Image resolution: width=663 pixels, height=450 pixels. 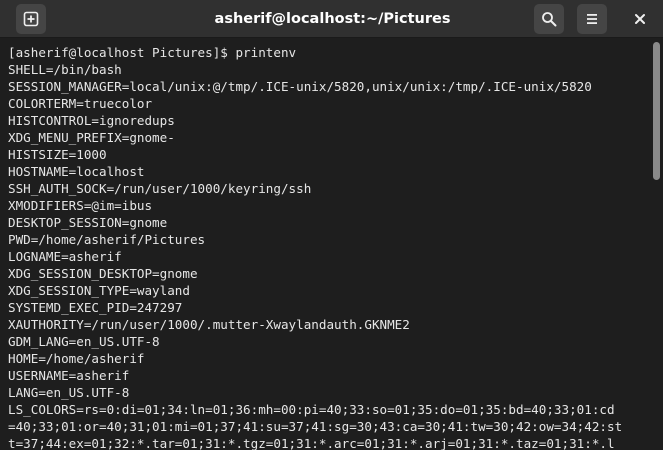 I want to click on terminal-line: XDG_MENU_PREFIX=gnome-, so click(x=91, y=137).